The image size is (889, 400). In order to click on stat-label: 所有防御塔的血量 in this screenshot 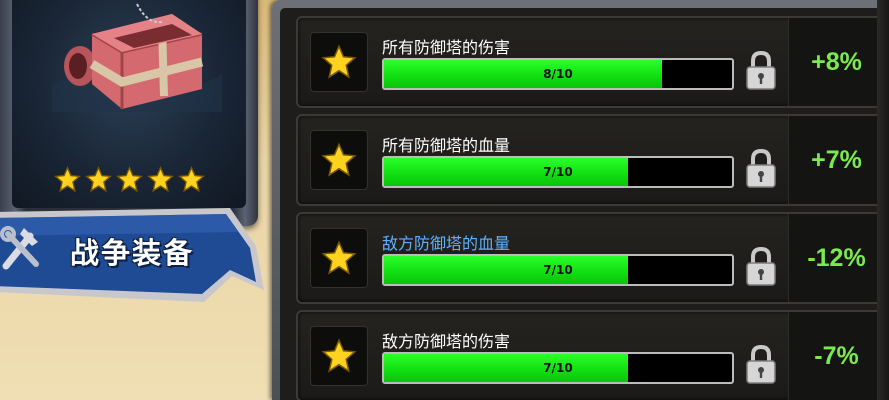, I will do `click(446, 145)`.